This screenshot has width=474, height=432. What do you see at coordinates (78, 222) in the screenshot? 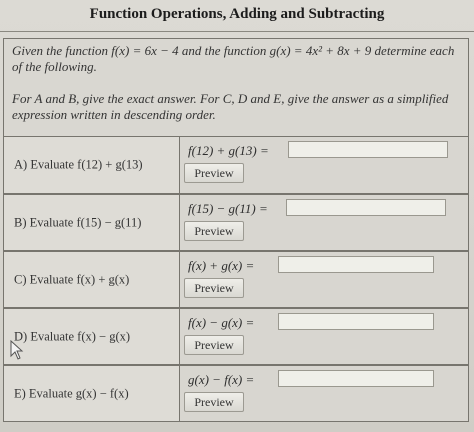
I see `problem-label: B) Evaluate f(15) − g(11)` at bounding box center [78, 222].